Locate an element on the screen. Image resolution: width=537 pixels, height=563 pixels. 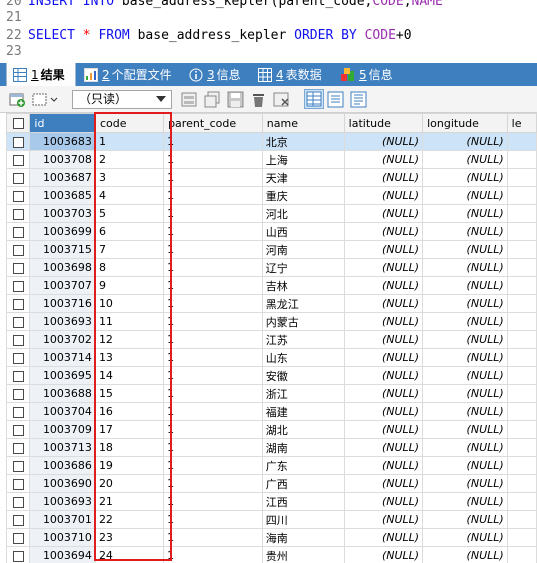
name-cell: 吉林 is located at coordinates (303, 285).